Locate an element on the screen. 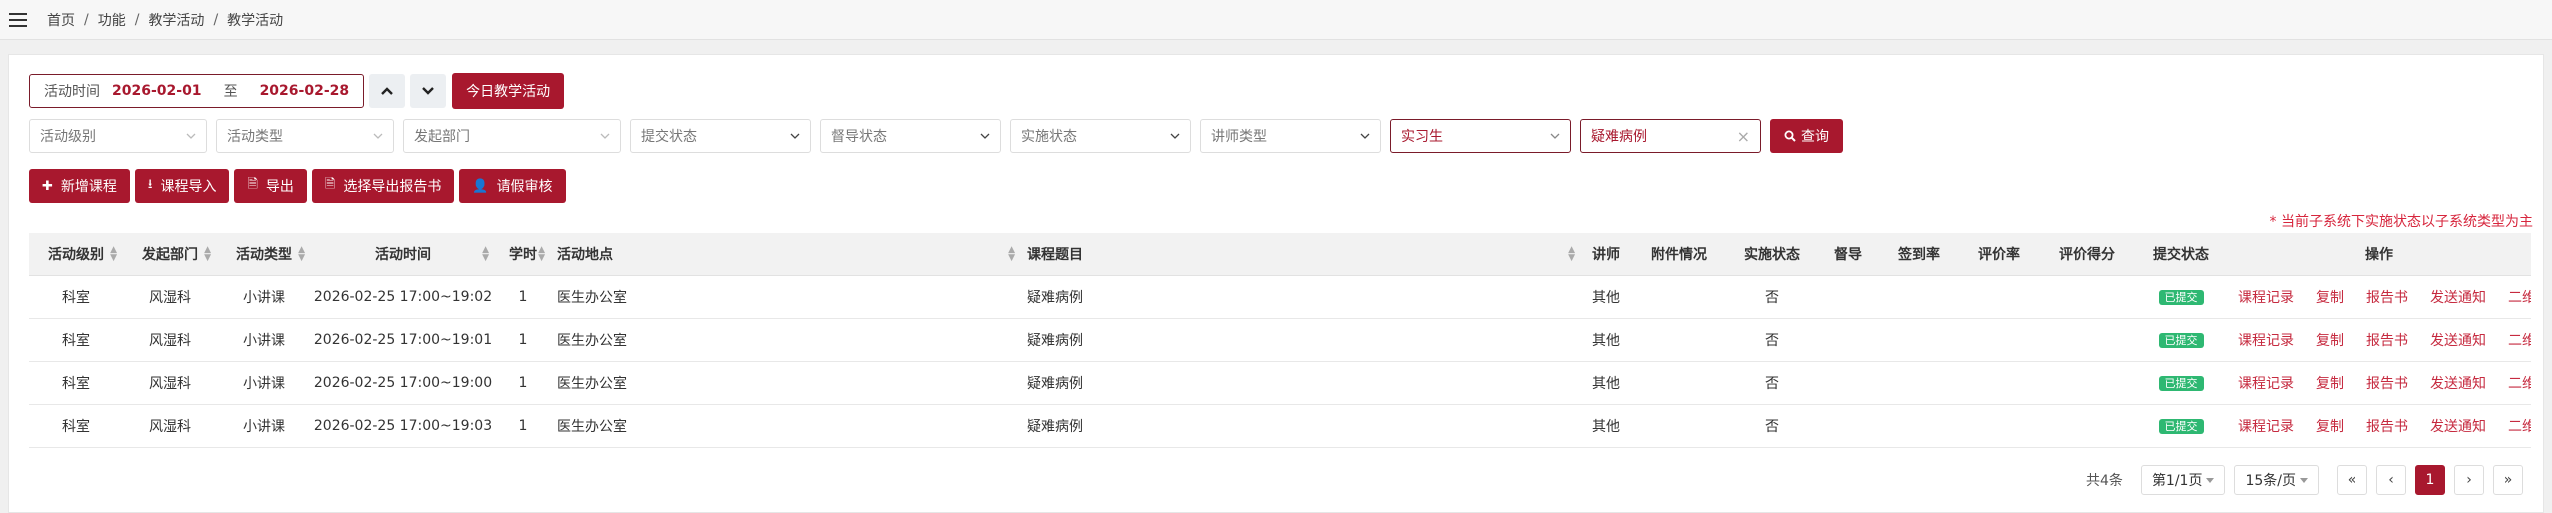 This screenshot has height=513, width=2552. col-header: 评价得分 is located at coordinates (2087, 254).